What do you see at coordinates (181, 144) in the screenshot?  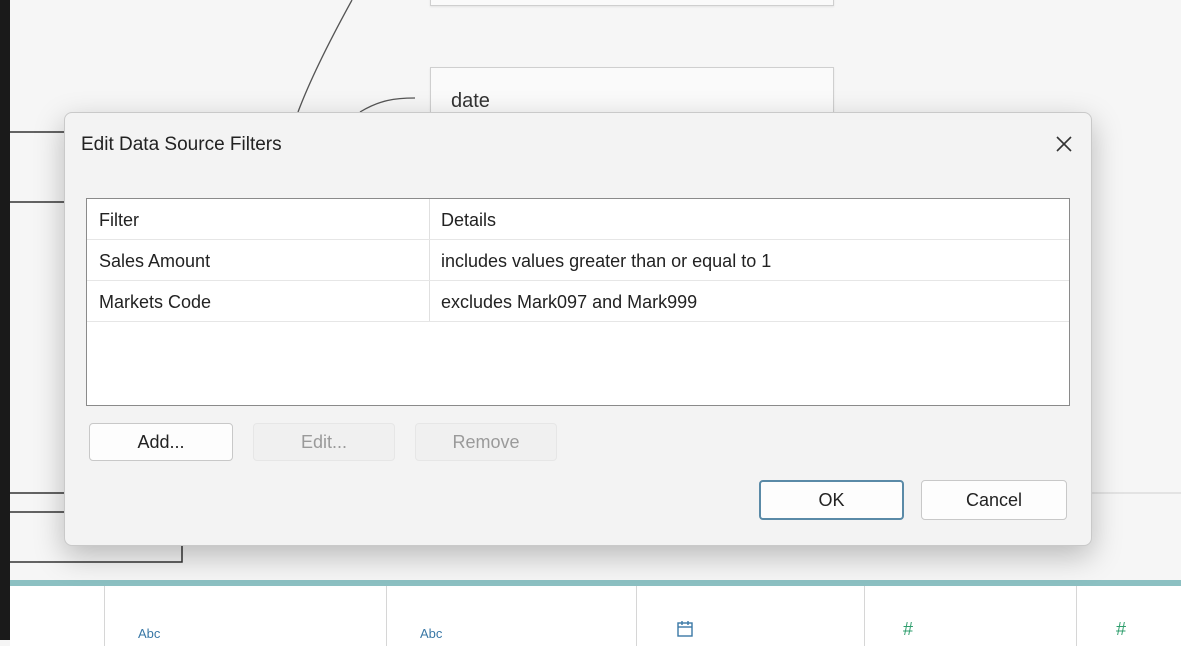 I see `dialog-title: Edit Data Source Filters` at bounding box center [181, 144].